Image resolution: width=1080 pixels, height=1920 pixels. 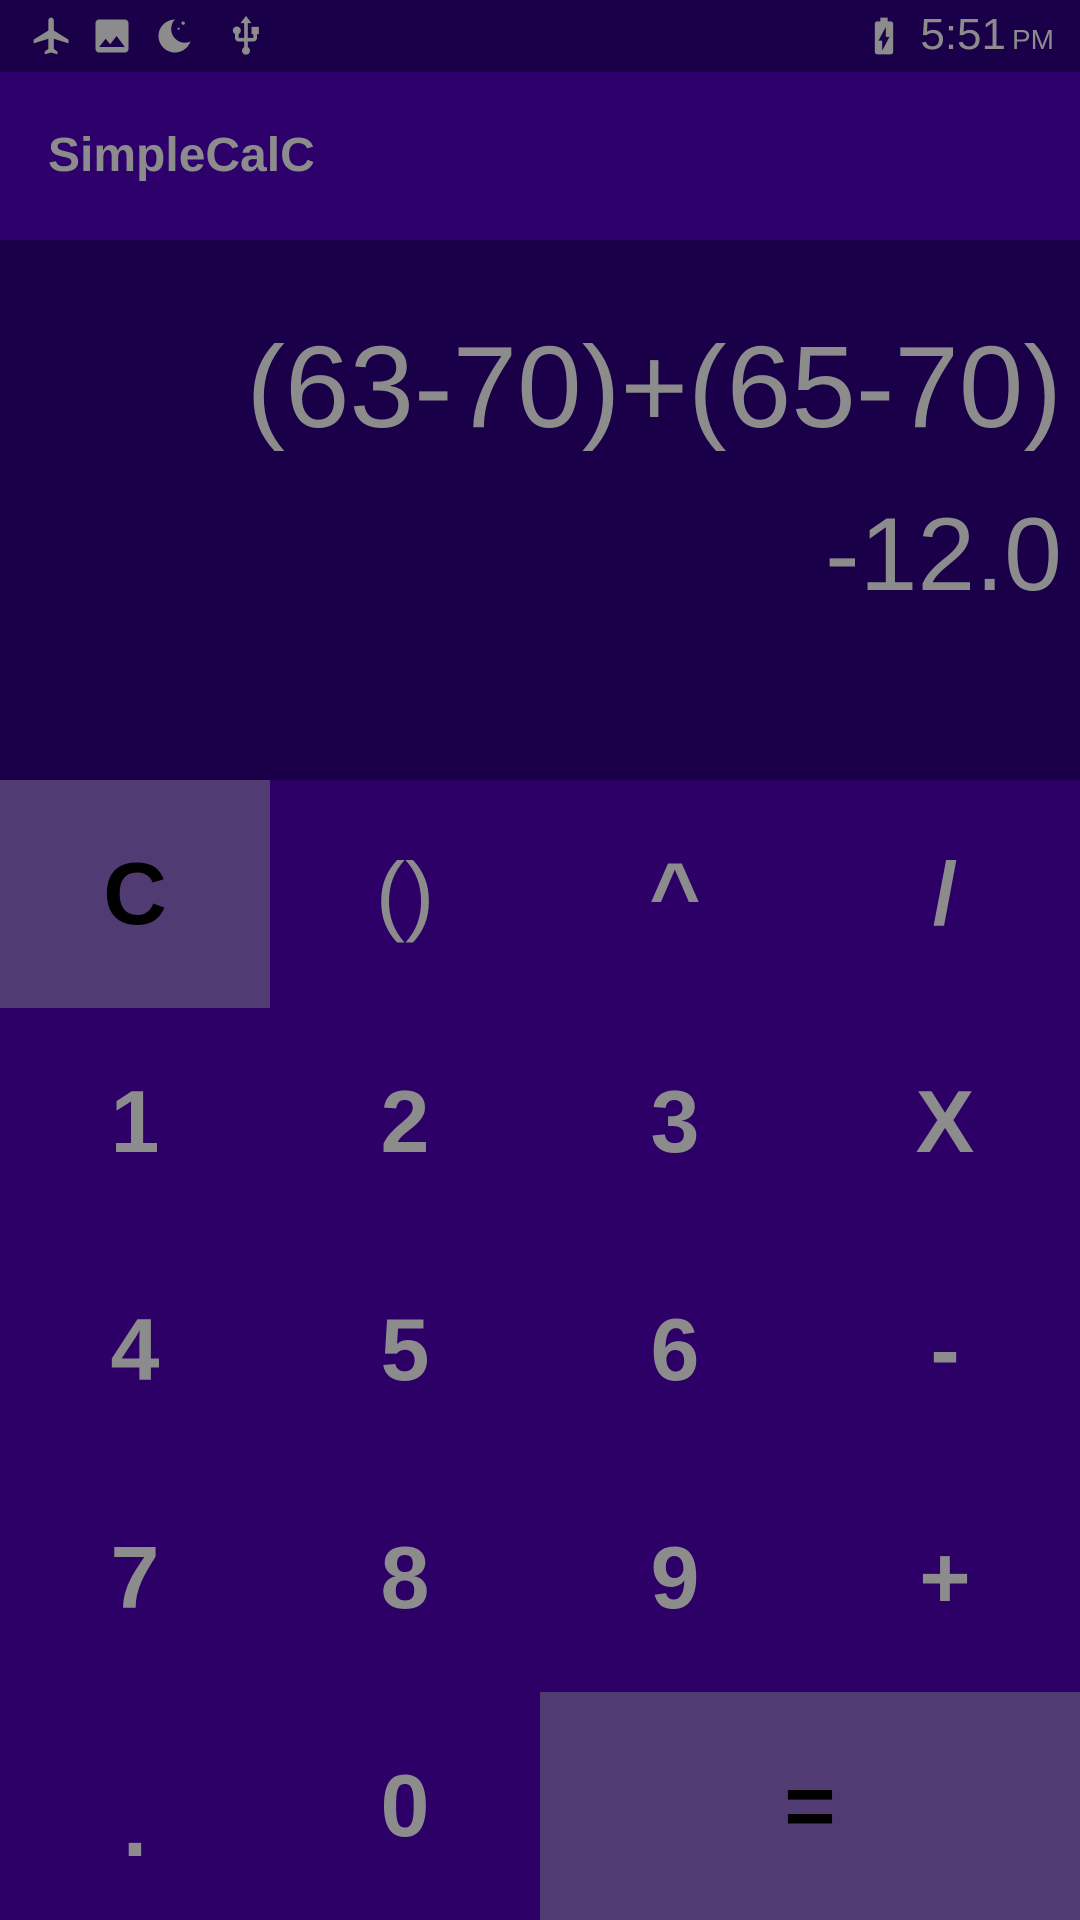 I want to click on digit-7-button: 7, so click(x=135, y=1578).